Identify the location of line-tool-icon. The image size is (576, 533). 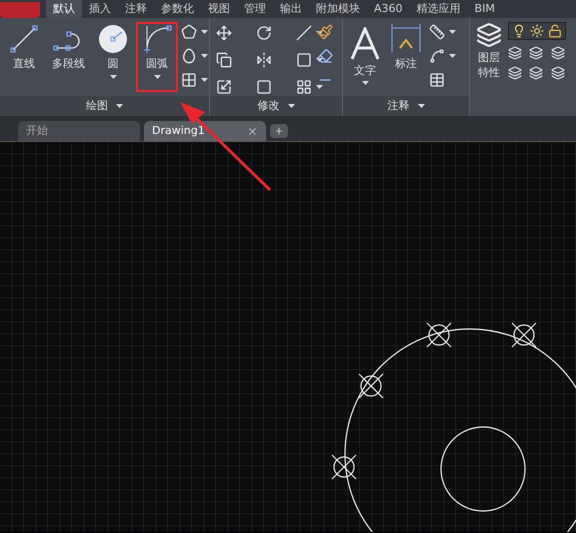
(24, 39).